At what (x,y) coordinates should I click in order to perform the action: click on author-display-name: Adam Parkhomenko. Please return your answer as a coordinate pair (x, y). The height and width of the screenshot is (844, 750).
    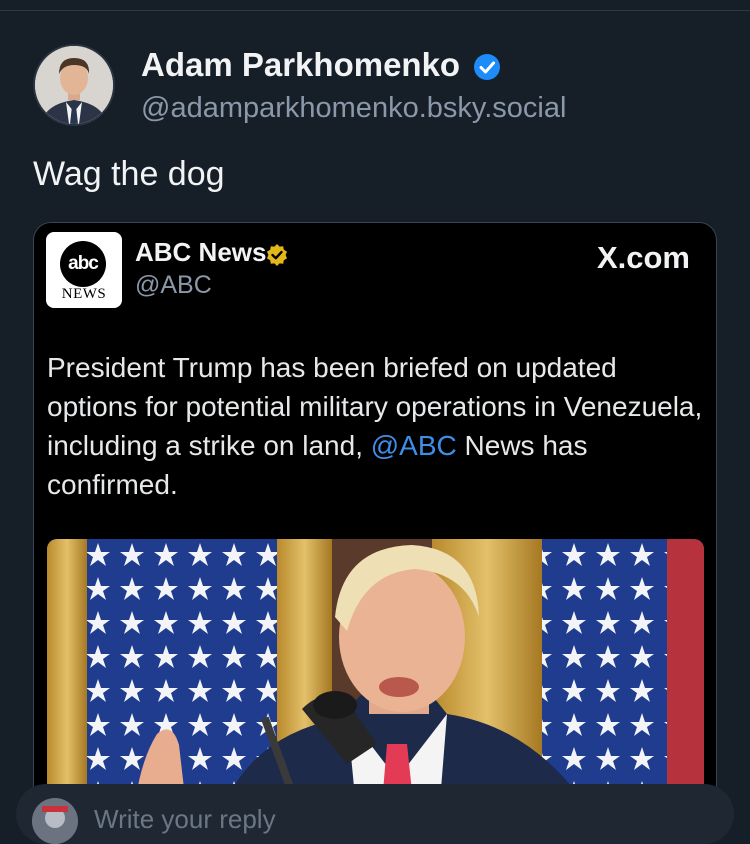
    Looking at the image, I should click on (300, 65).